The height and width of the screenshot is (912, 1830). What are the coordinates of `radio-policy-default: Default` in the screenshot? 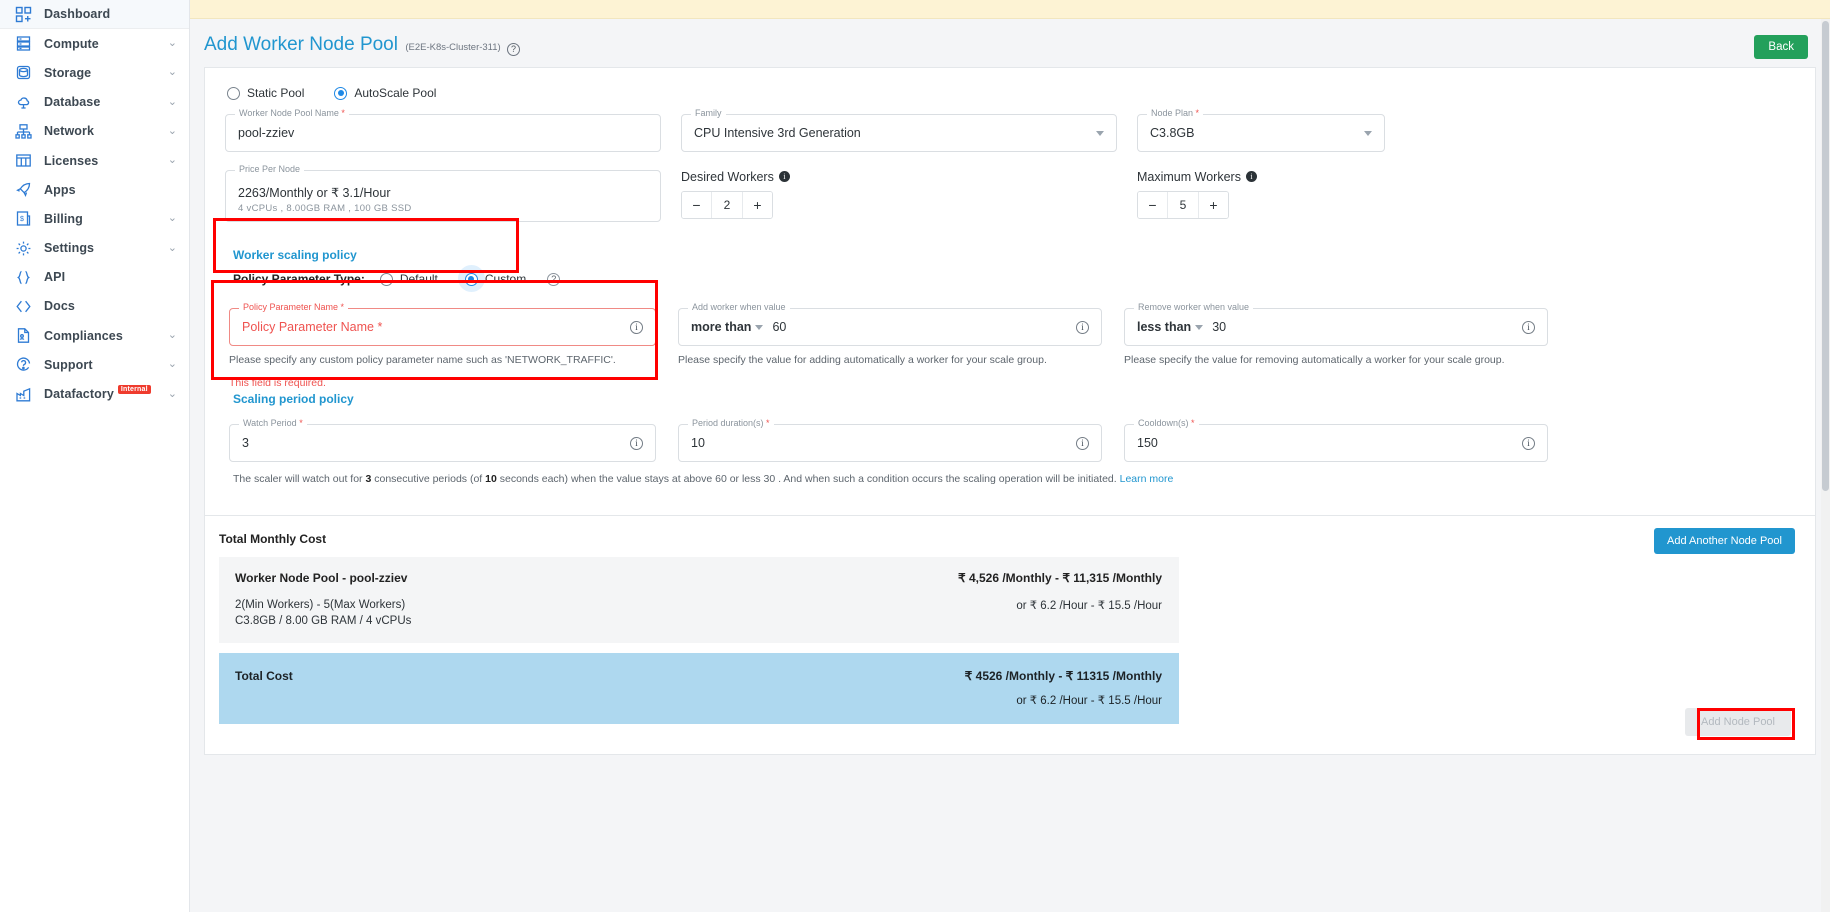 It's located at (408, 279).